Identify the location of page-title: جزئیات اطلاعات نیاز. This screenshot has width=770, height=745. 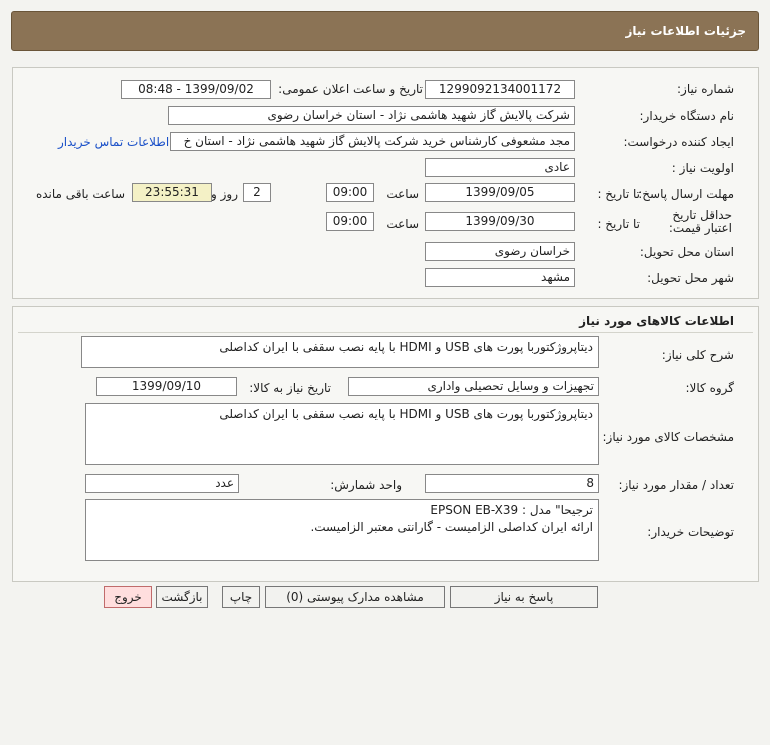
(685, 31).